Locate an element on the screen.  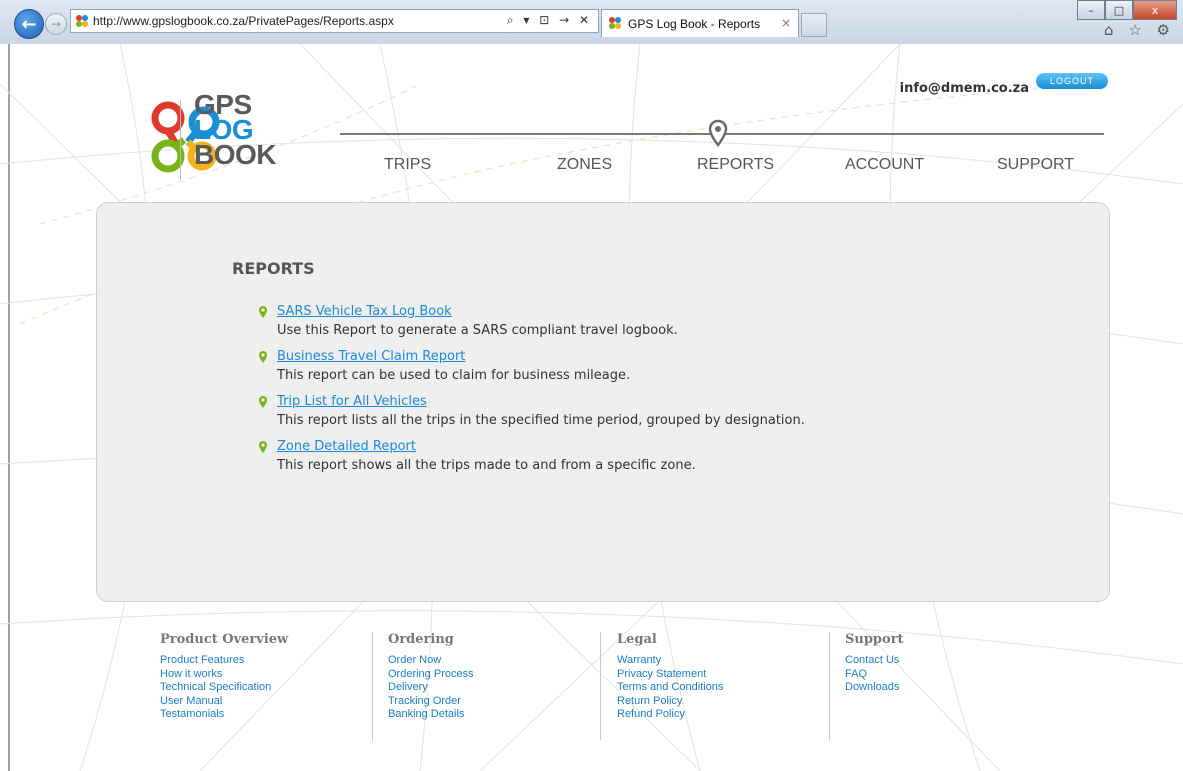
footer-link: Product Features is located at coordinates (224, 661).